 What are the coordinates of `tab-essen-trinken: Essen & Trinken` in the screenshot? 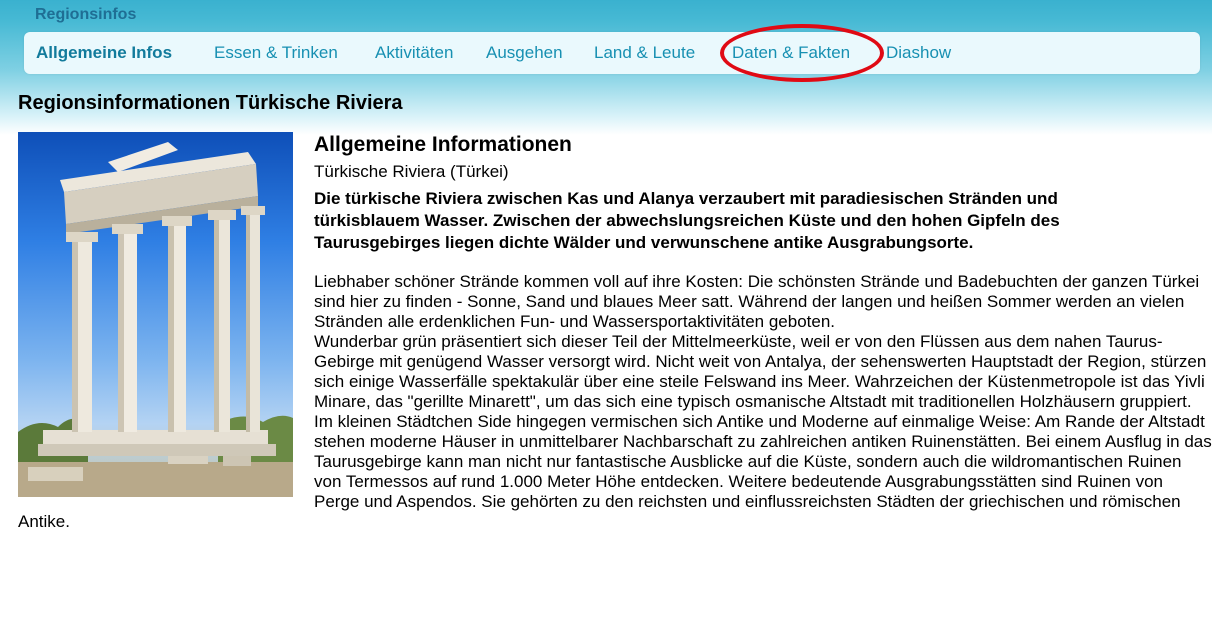 It's located at (276, 53).